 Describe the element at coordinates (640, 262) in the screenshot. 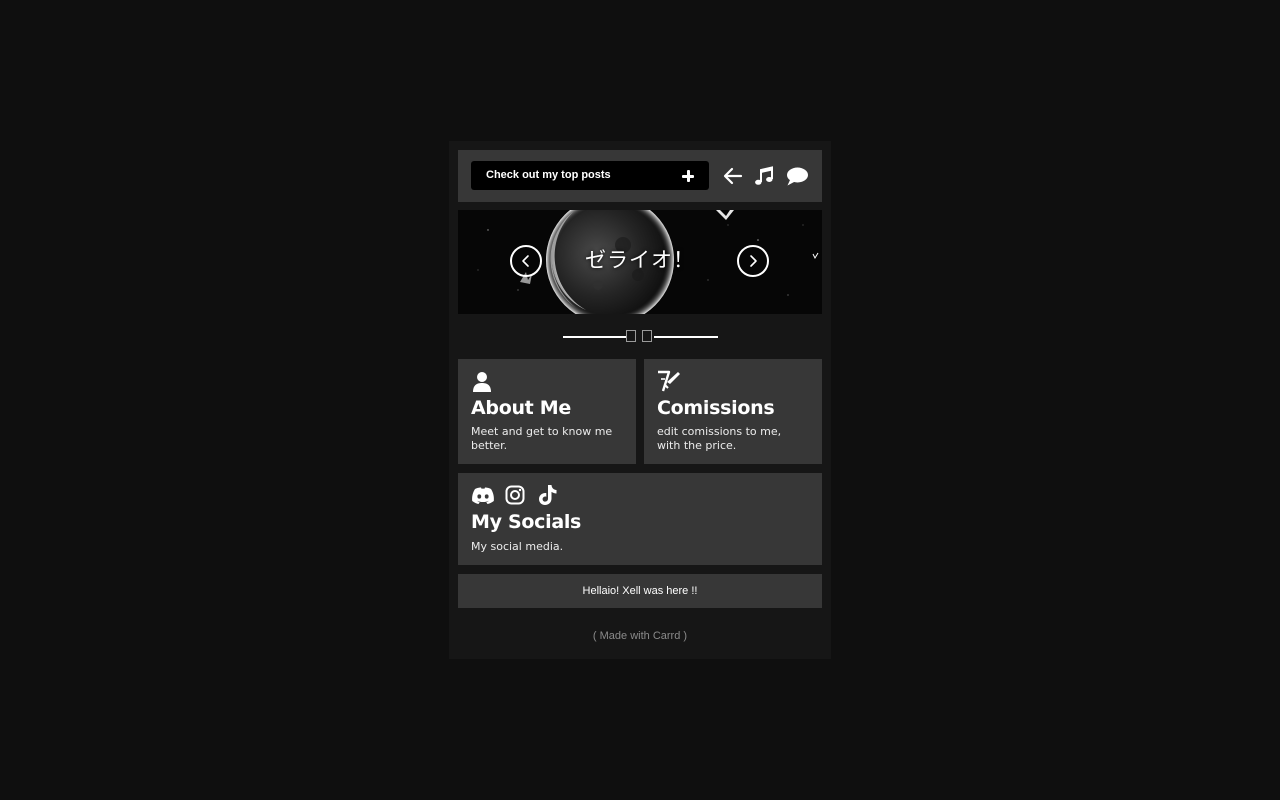

I see `banner-carousel: ゼライオ！` at that location.